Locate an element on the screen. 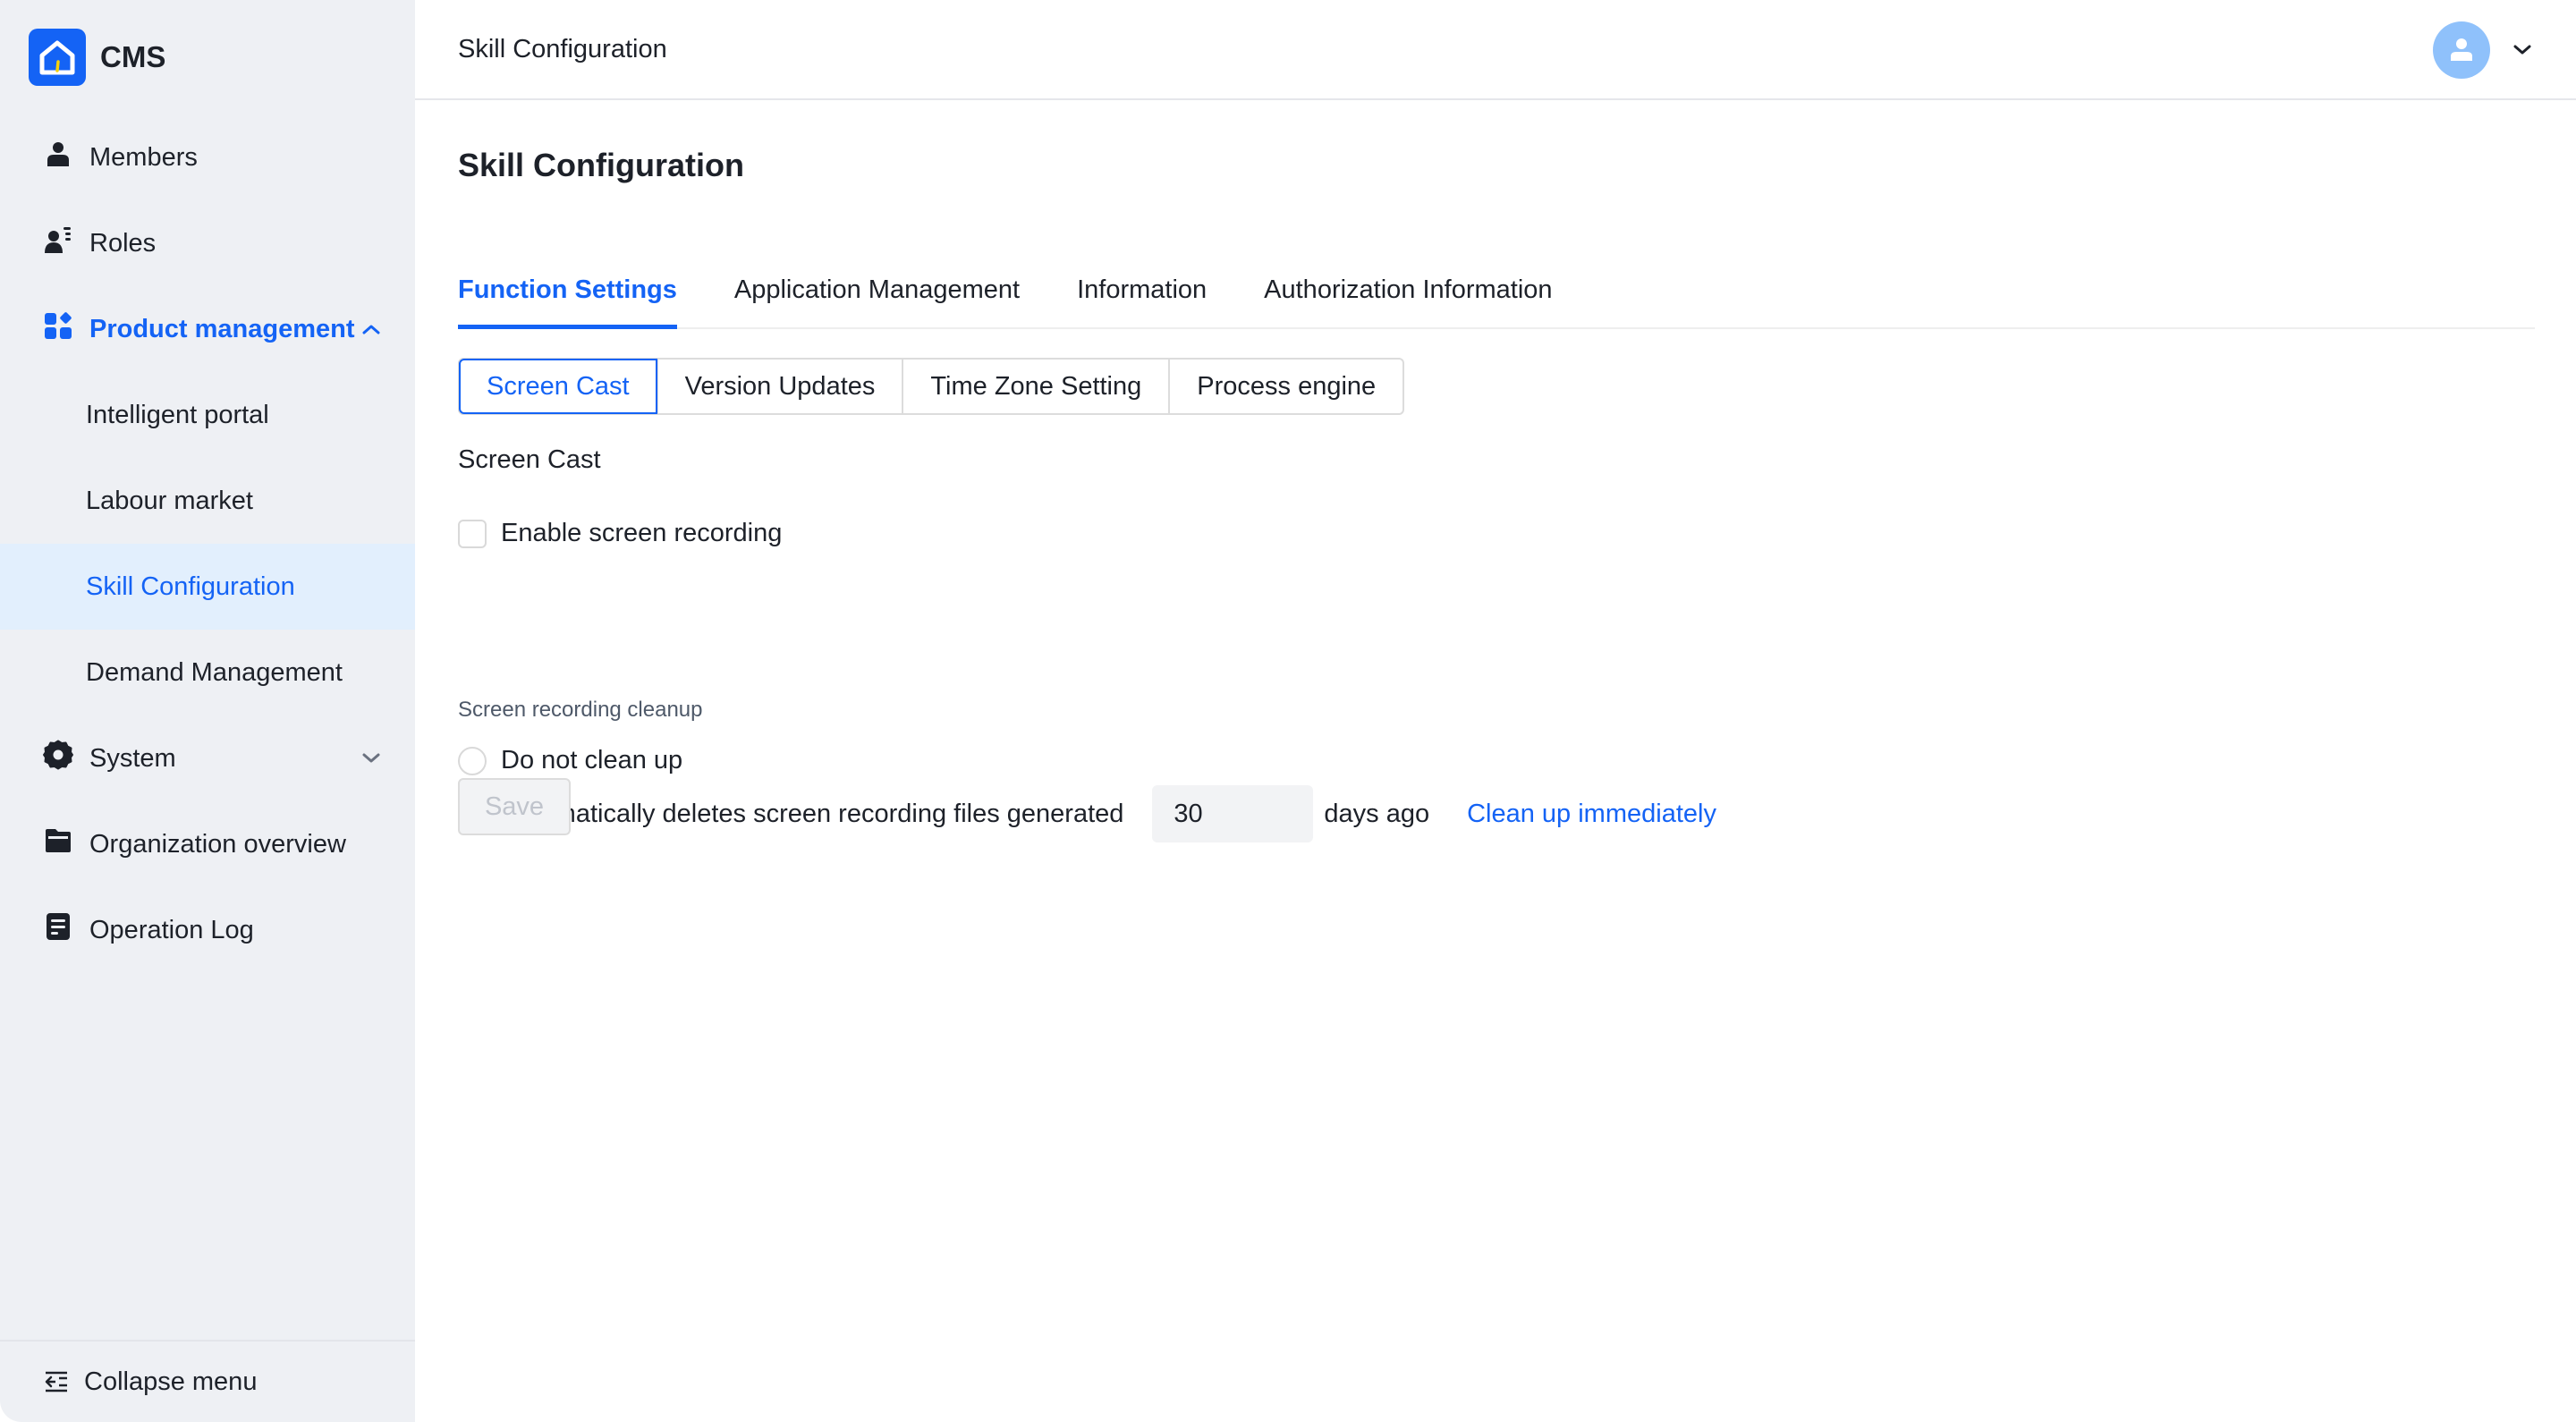  sidebar-item-product-management: Product management is located at coordinates (207, 329).